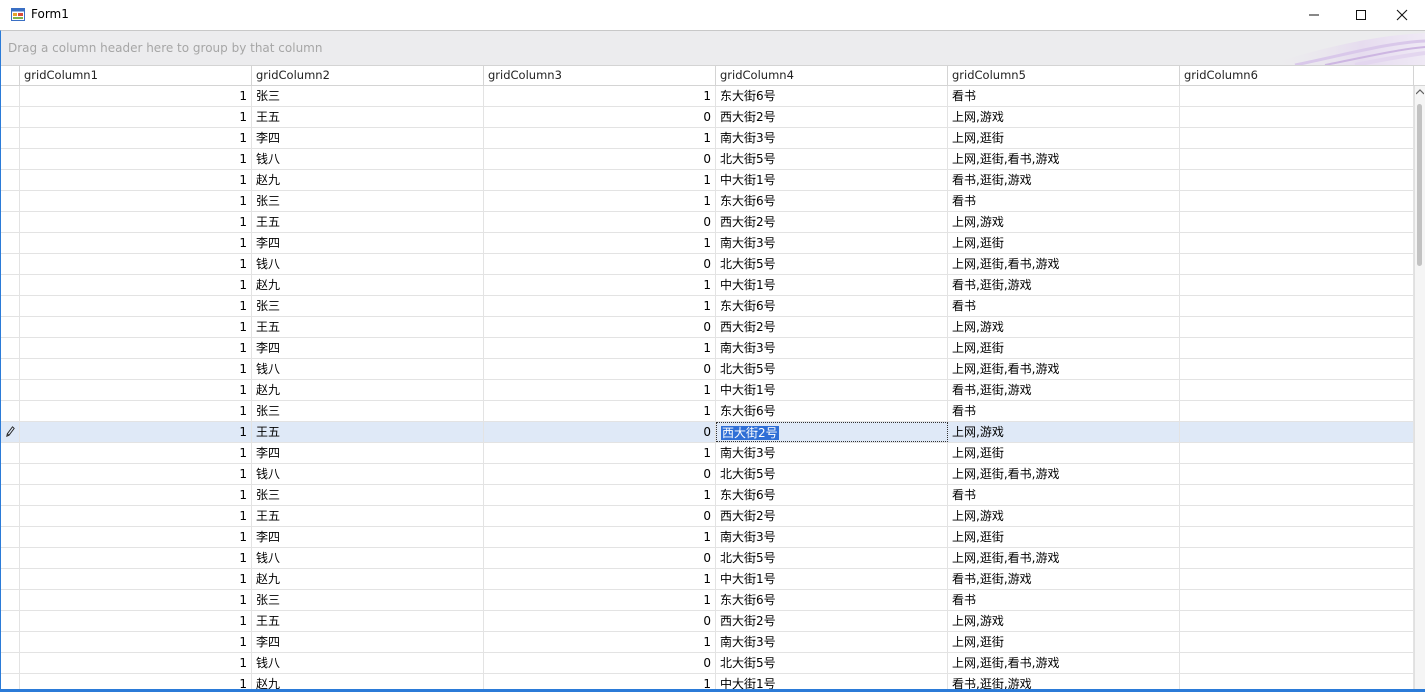  Describe the element at coordinates (1419, 185) in the screenshot. I see `scrollbar-thumb` at that location.